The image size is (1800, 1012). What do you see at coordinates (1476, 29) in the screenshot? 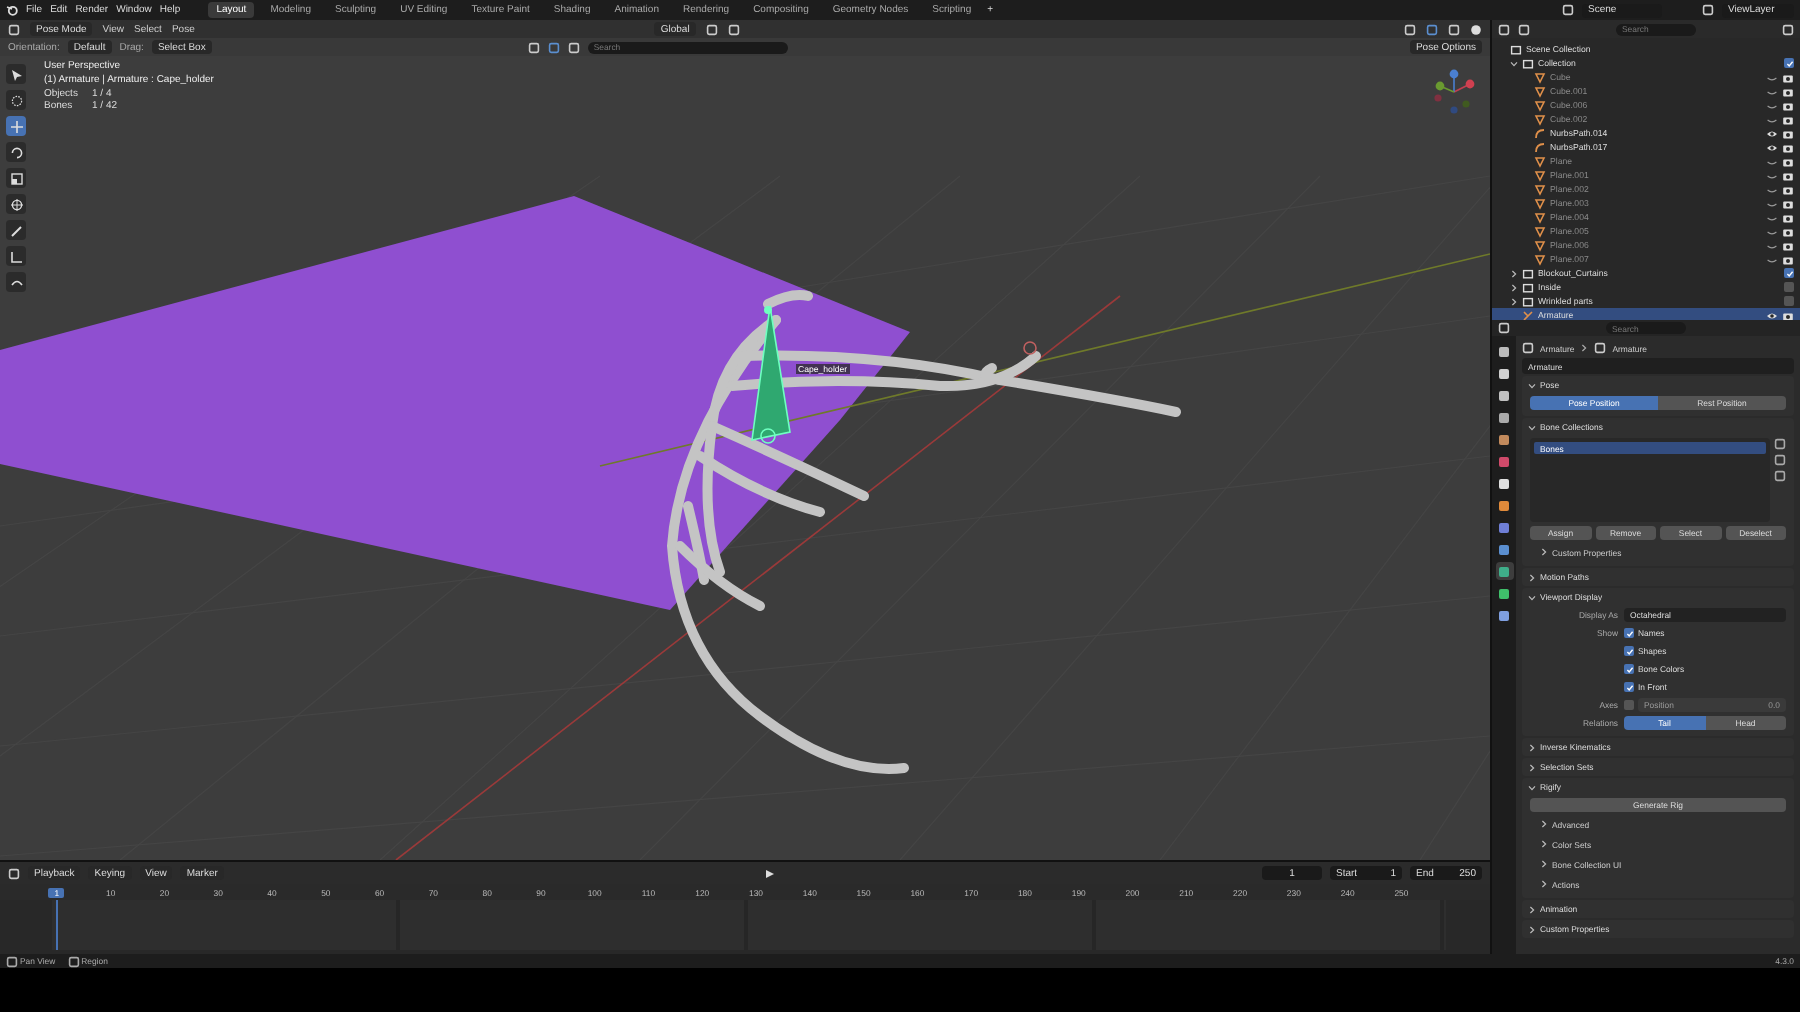
I see `shading-icon` at bounding box center [1476, 29].